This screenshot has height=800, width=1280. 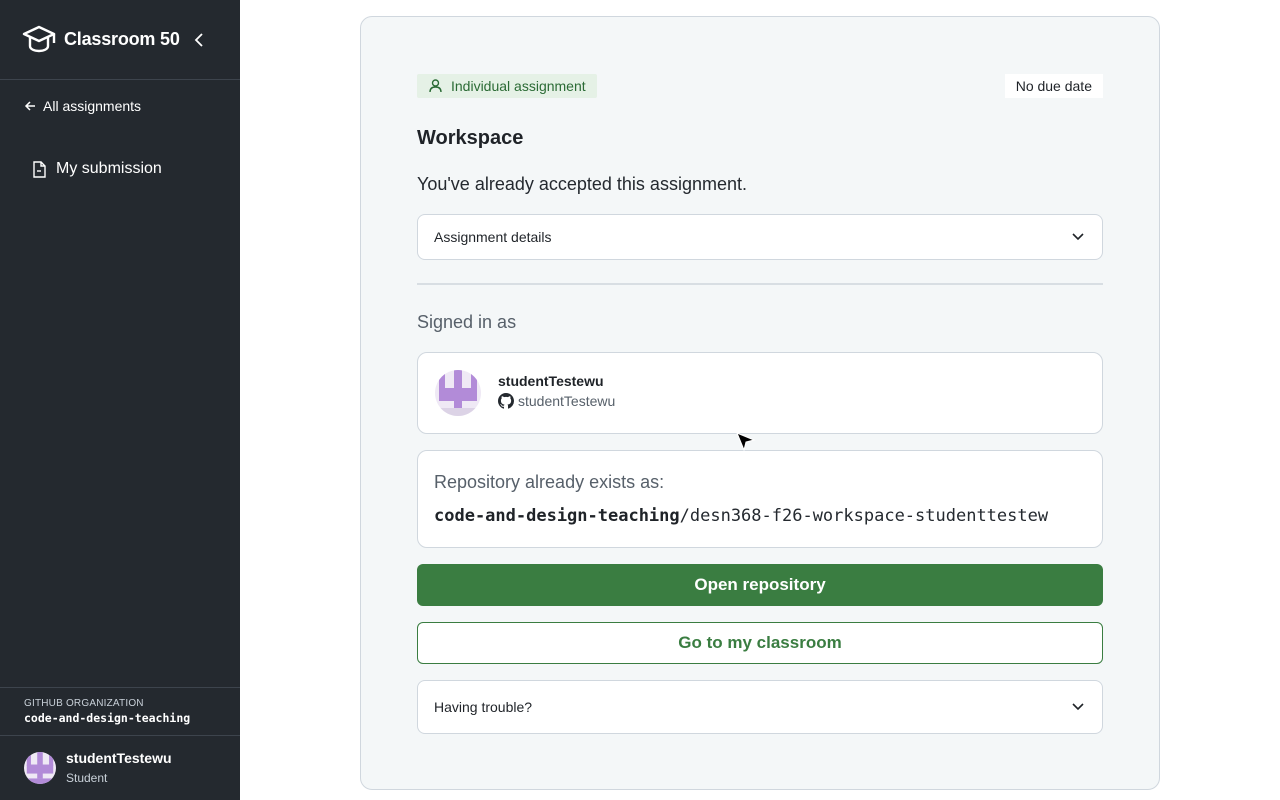 What do you see at coordinates (92, 106) in the screenshot?
I see `all-assignments-label: All assignments` at bounding box center [92, 106].